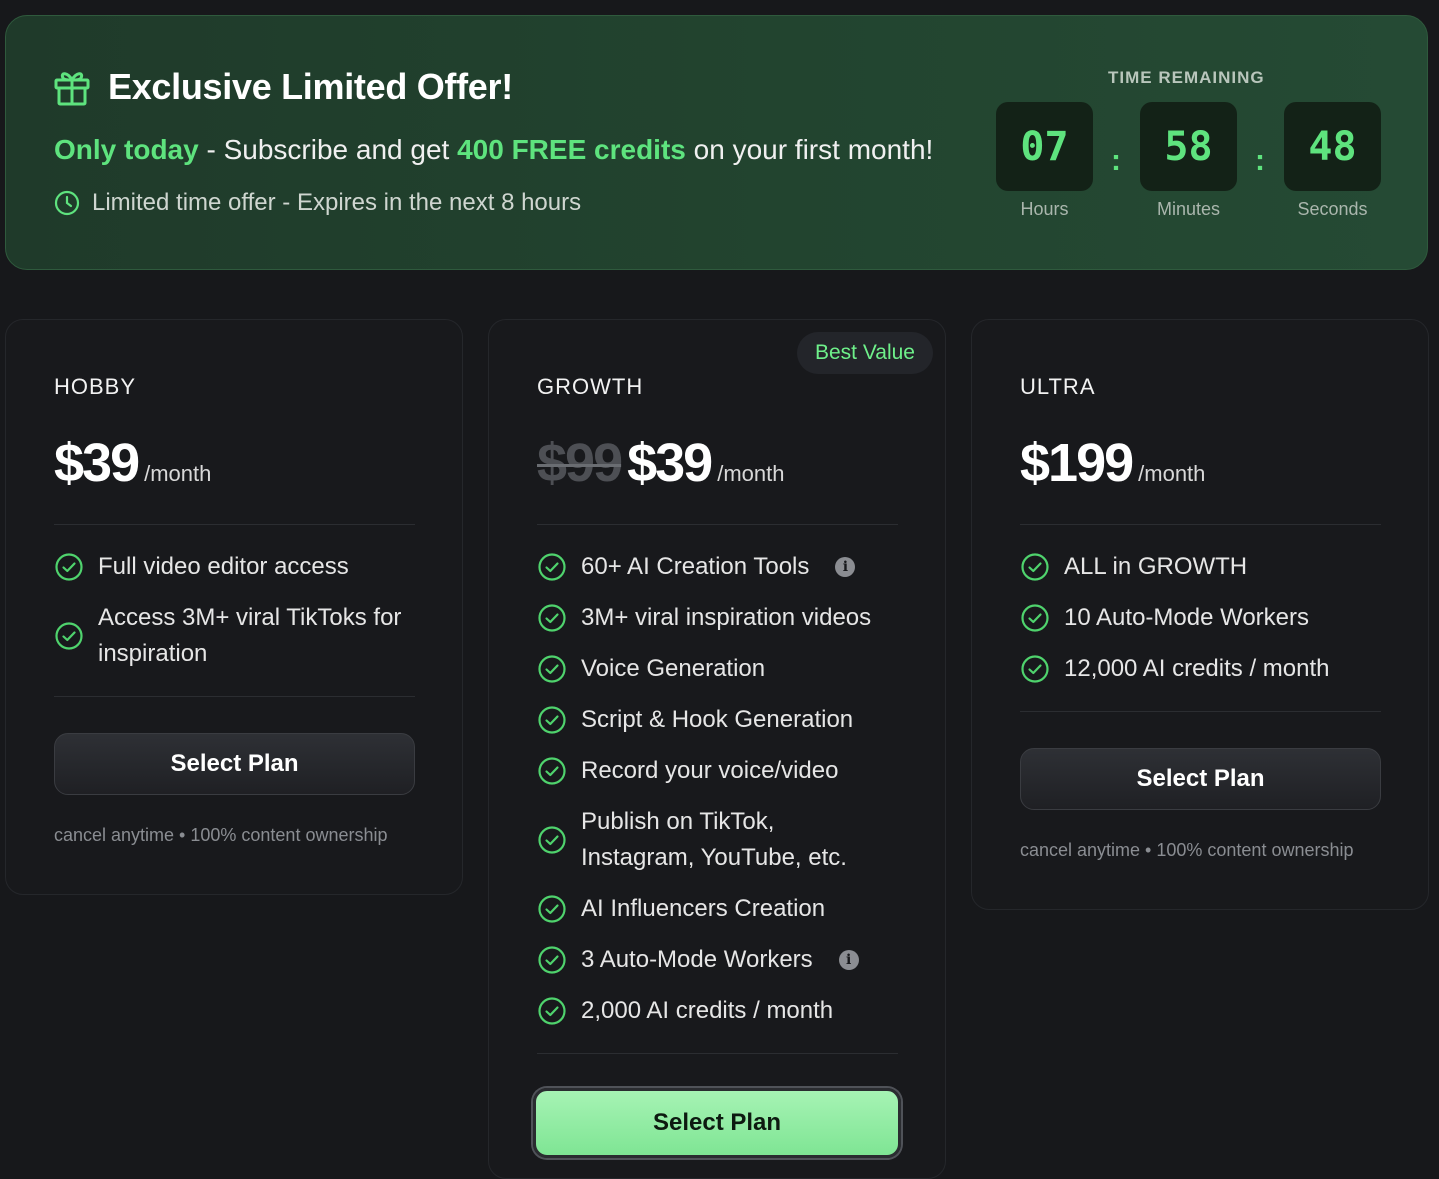 Image resolution: width=1439 pixels, height=1179 pixels. I want to click on offer-title: Exclusive Limited Offer!, so click(310, 86).